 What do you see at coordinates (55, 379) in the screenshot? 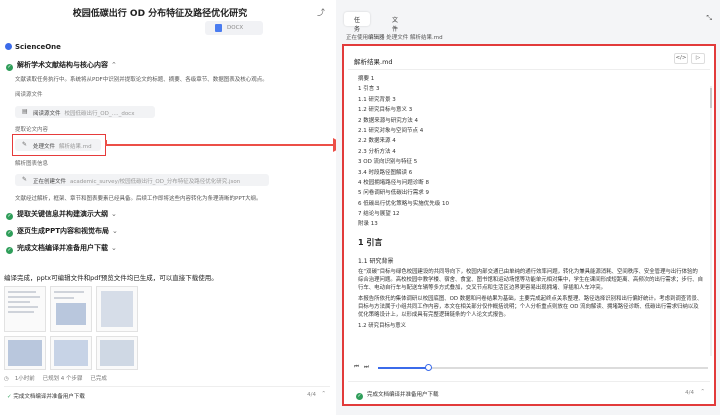
I see `task-status: ◷ 1小时前 已规划 4 个步骤 已完成` at bounding box center [55, 379].